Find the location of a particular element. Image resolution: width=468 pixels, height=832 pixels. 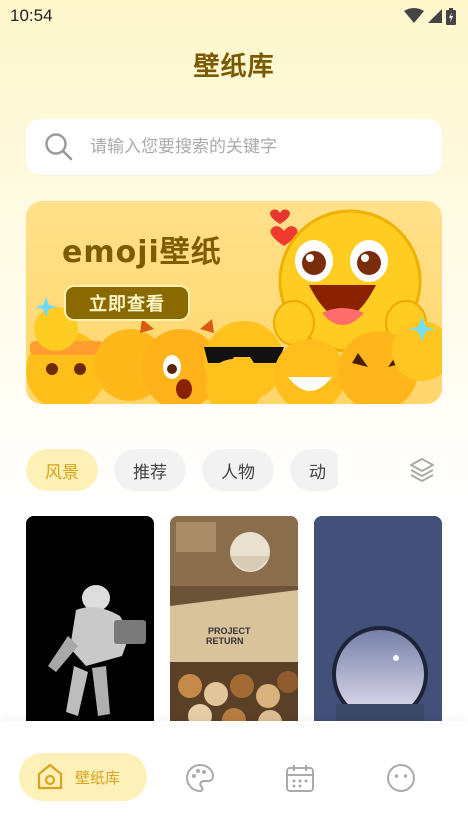

page-title: 壁纸库 is located at coordinates (234, 67).